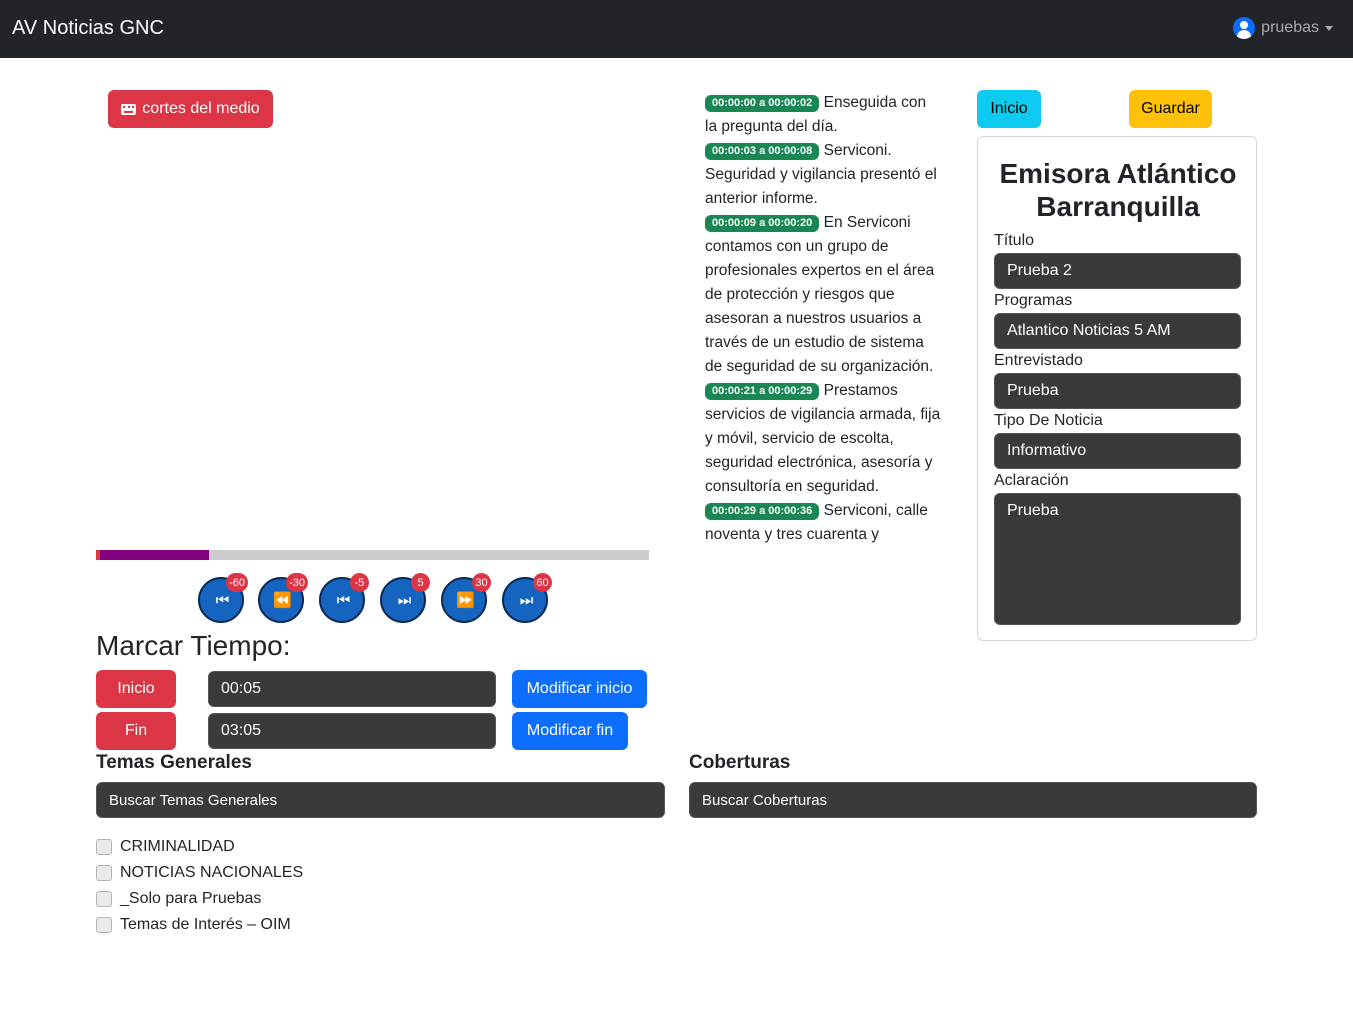 This screenshot has width=1353, height=1028. I want to click on back-60-button: ⏮ -60, so click(223, 598).